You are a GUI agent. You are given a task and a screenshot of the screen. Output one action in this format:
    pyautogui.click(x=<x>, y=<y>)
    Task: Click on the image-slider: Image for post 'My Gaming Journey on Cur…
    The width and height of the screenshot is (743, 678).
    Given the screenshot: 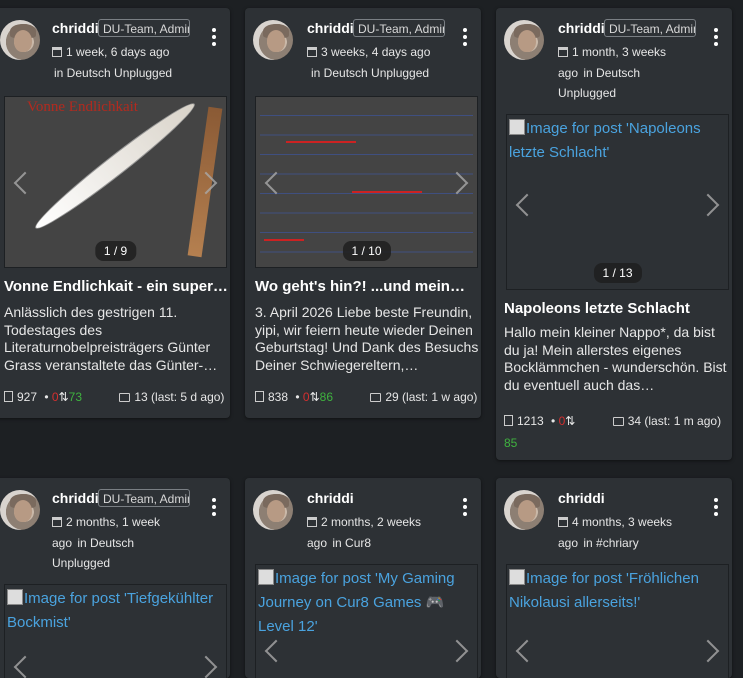 What is the action you would take?
    pyautogui.click(x=366, y=621)
    